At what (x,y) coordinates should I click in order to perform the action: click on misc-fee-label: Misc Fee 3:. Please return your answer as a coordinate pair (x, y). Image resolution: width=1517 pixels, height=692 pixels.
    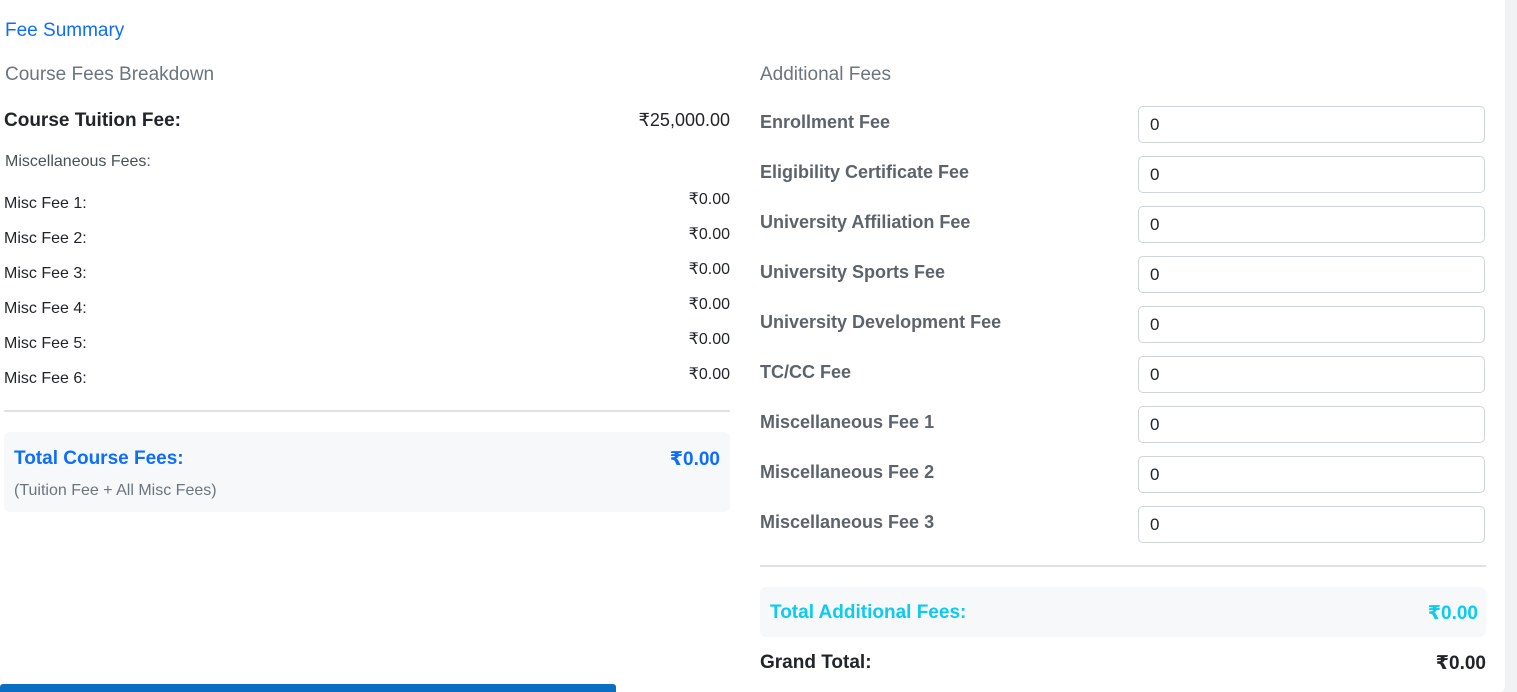
    Looking at the image, I should click on (45, 273).